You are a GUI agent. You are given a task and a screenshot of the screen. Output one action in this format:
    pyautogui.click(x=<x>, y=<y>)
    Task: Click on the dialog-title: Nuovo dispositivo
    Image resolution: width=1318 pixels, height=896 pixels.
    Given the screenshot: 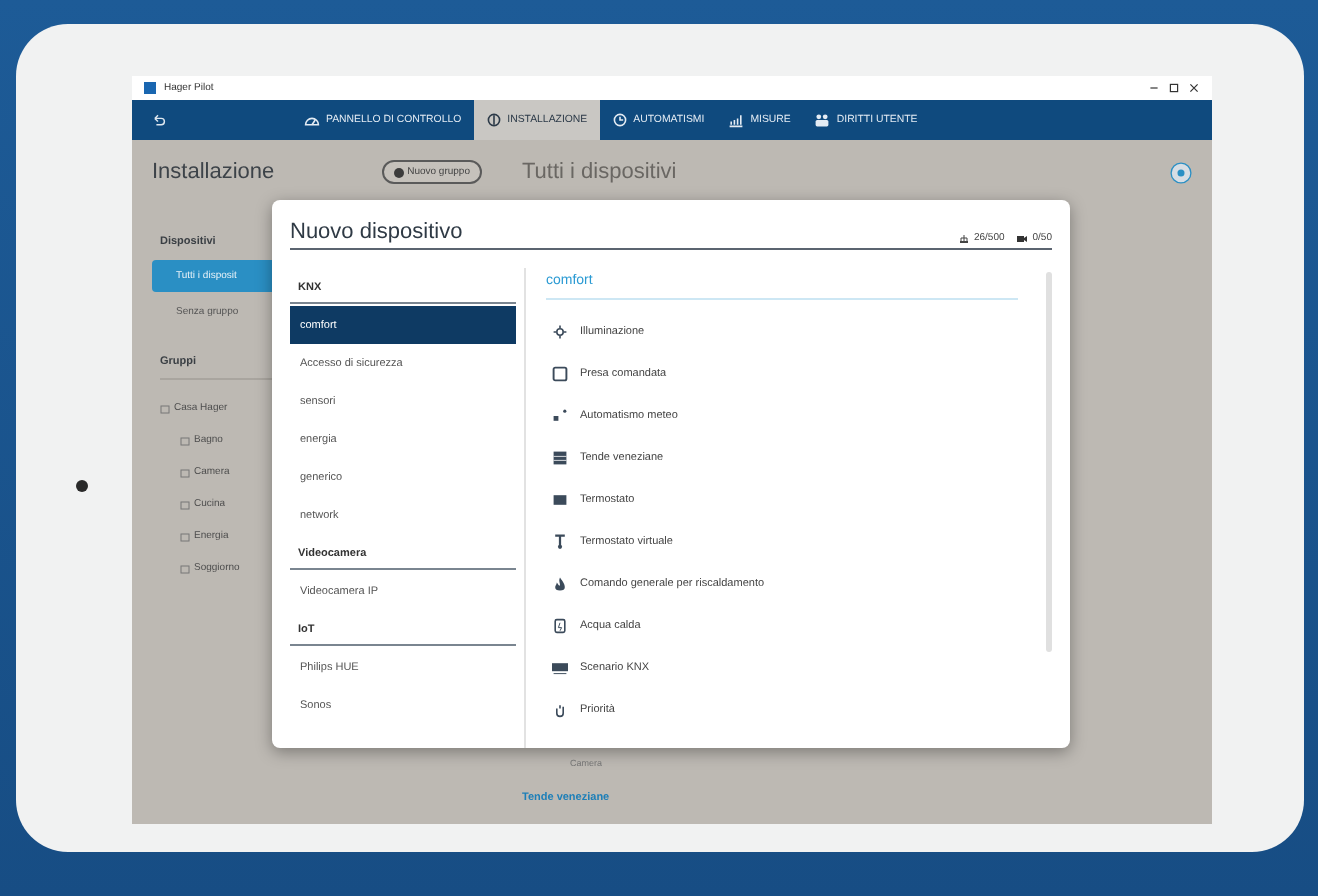 What is the action you would take?
    pyautogui.click(x=376, y=232)
    